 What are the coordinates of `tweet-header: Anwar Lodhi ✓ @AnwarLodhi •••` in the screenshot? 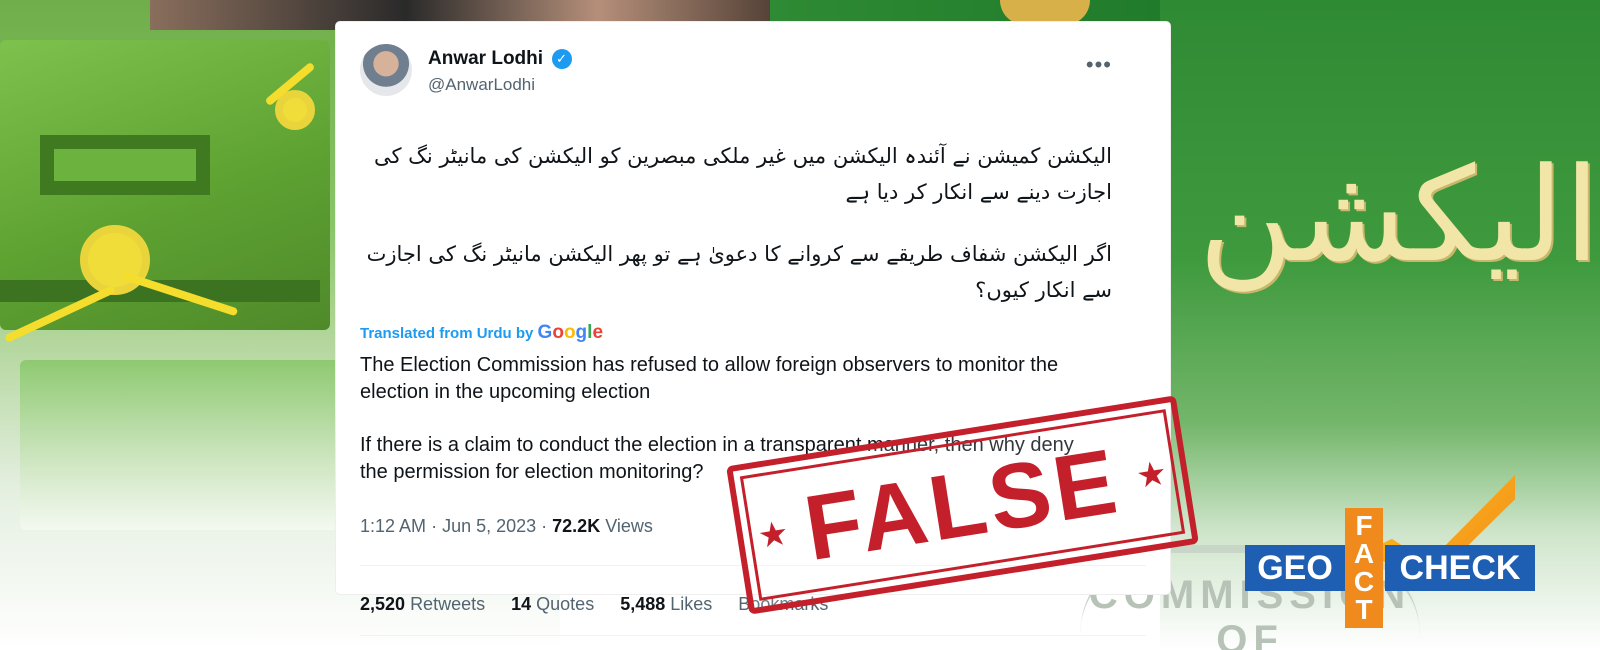 It's located at (753, 72).